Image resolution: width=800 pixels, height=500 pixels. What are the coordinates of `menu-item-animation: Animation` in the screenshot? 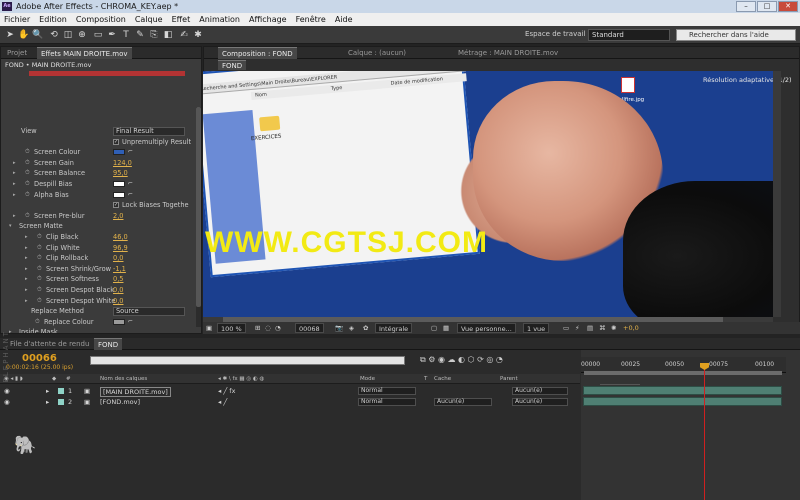 It's located at (219, 19).